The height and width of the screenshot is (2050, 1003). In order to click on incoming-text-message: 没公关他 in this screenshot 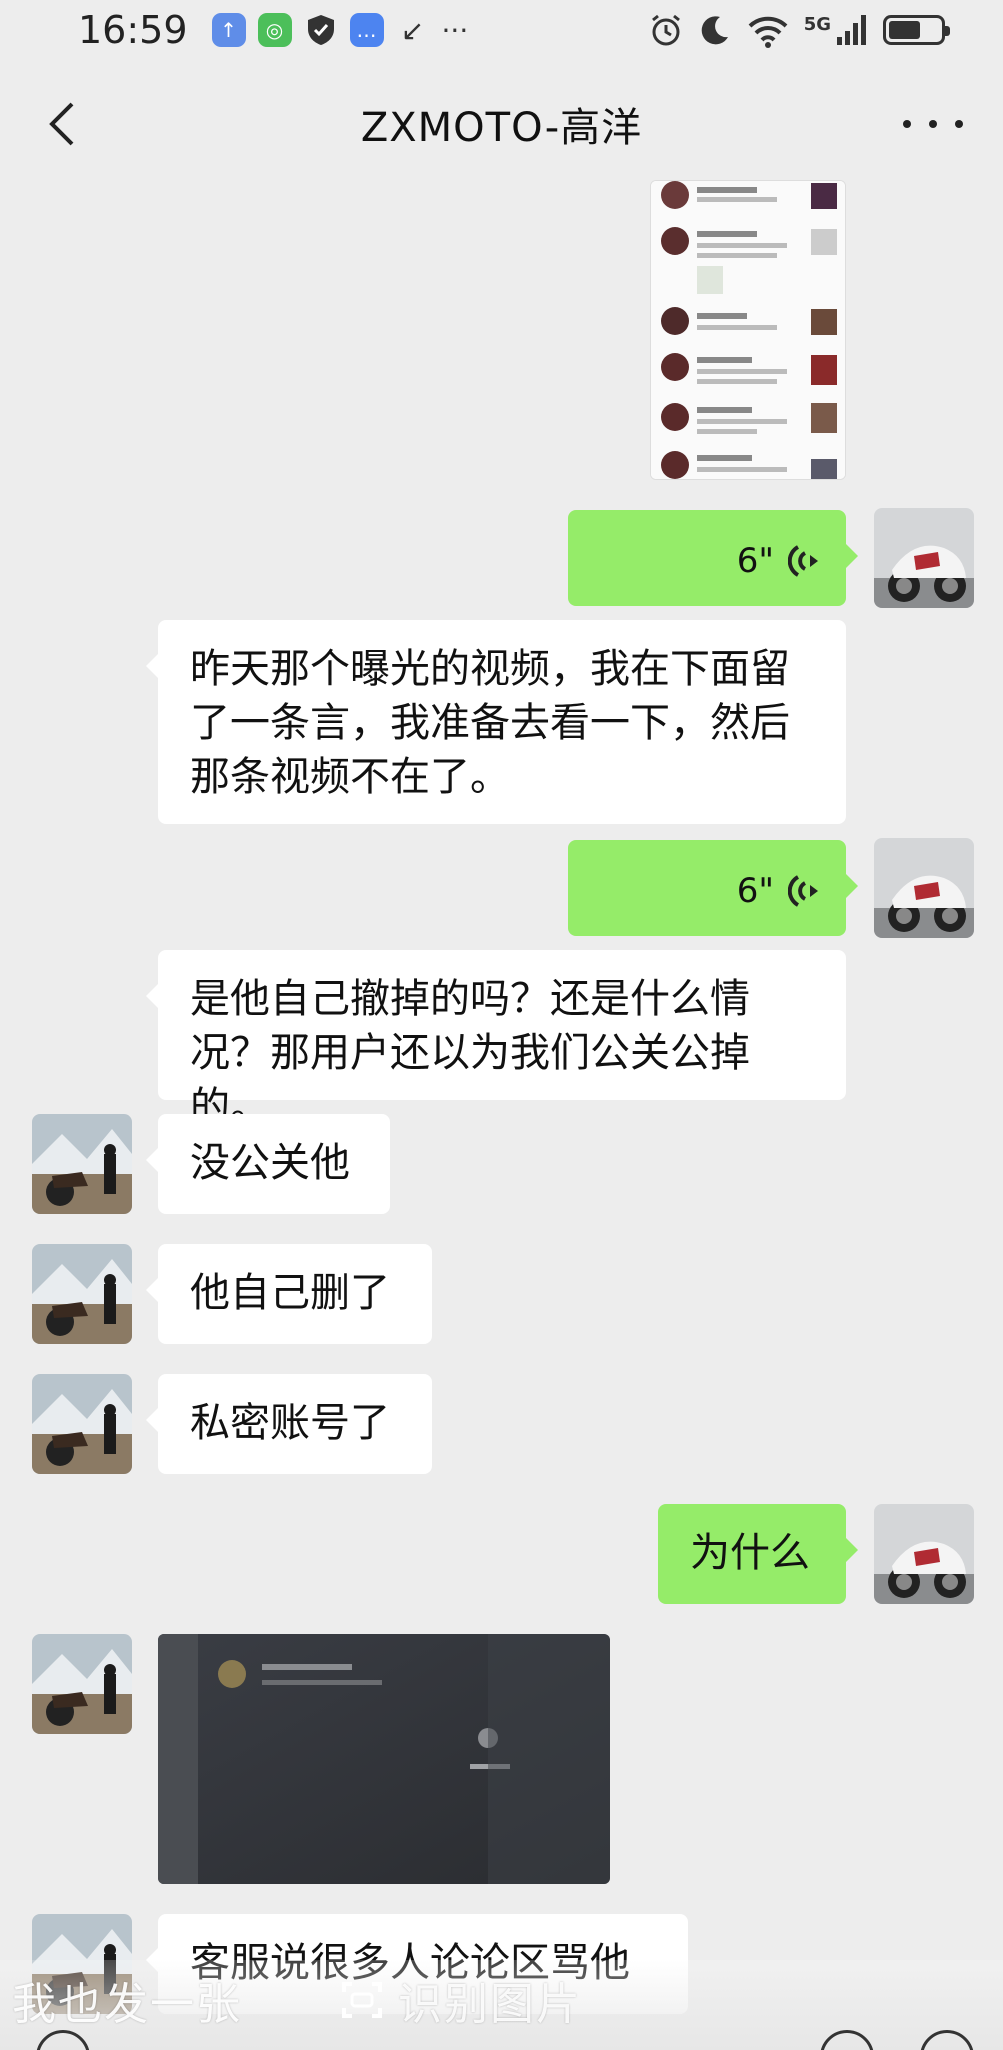, I will do `click(268, 1164)`.